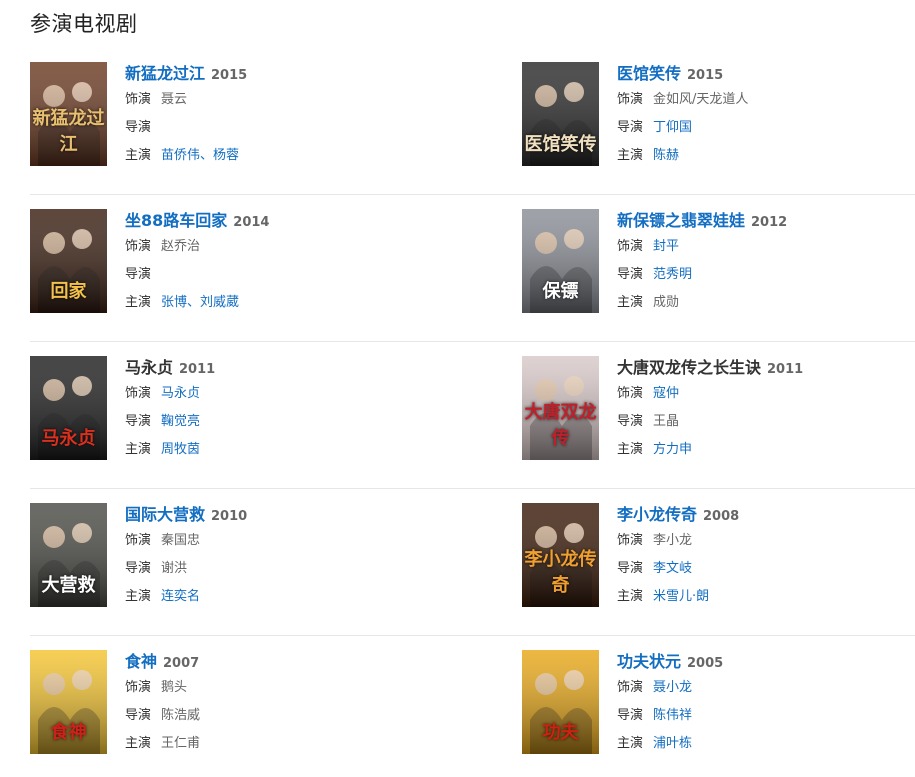  I want to click on title-line: 功夫状元 2005, so click(766, 662).